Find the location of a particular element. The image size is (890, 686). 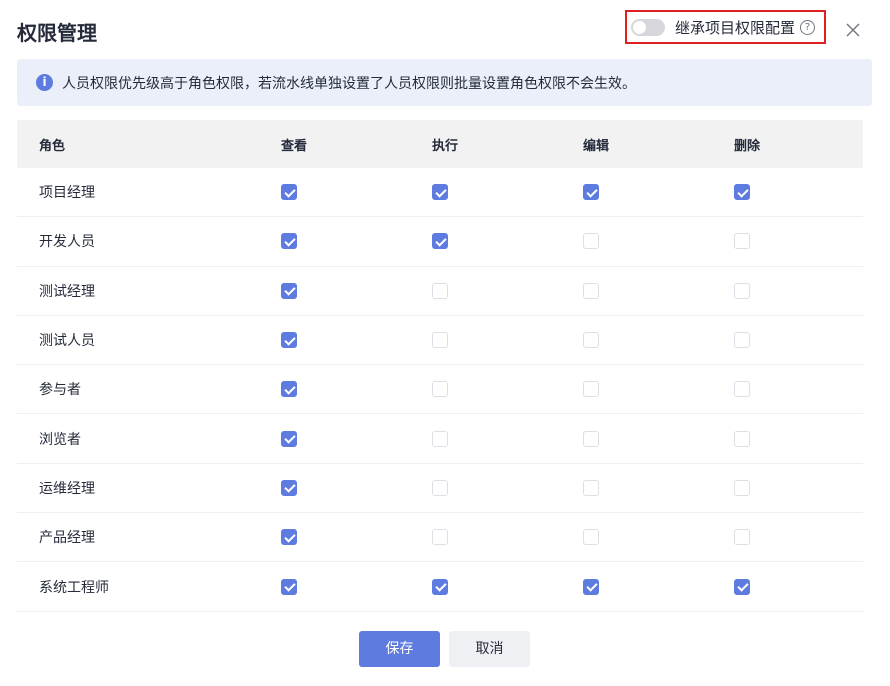

info-icon: i is located at coordinates (44, 82).